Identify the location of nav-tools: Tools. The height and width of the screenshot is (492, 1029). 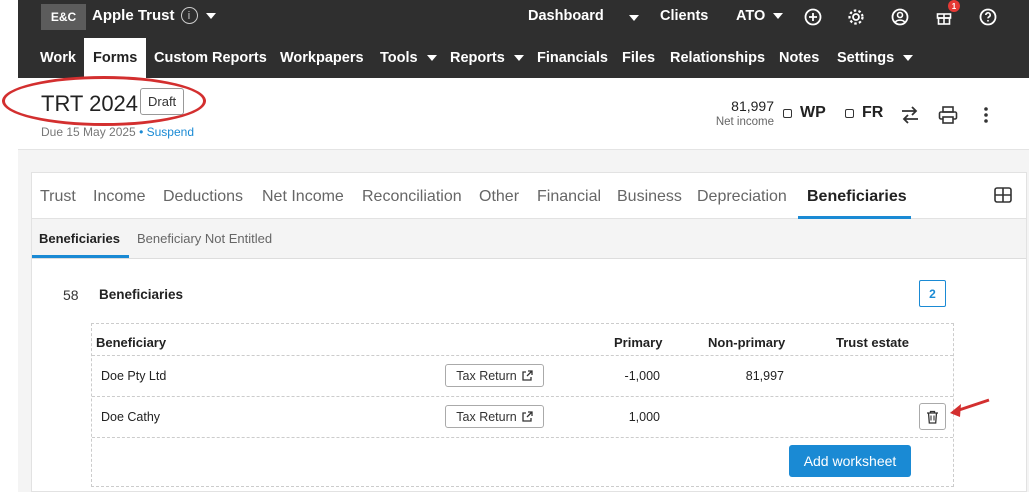
(408, 58).